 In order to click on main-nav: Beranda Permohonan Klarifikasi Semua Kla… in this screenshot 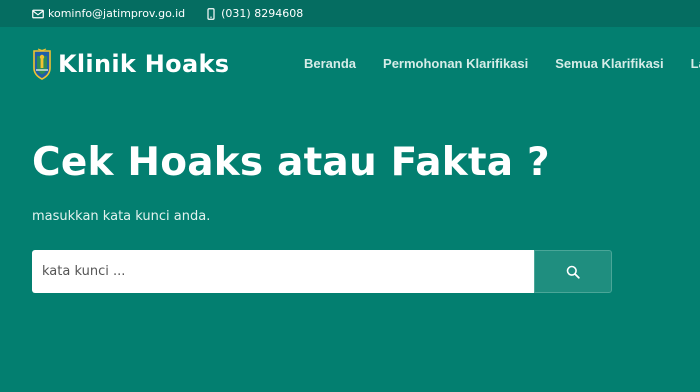, I will do `click(502, 63)`.